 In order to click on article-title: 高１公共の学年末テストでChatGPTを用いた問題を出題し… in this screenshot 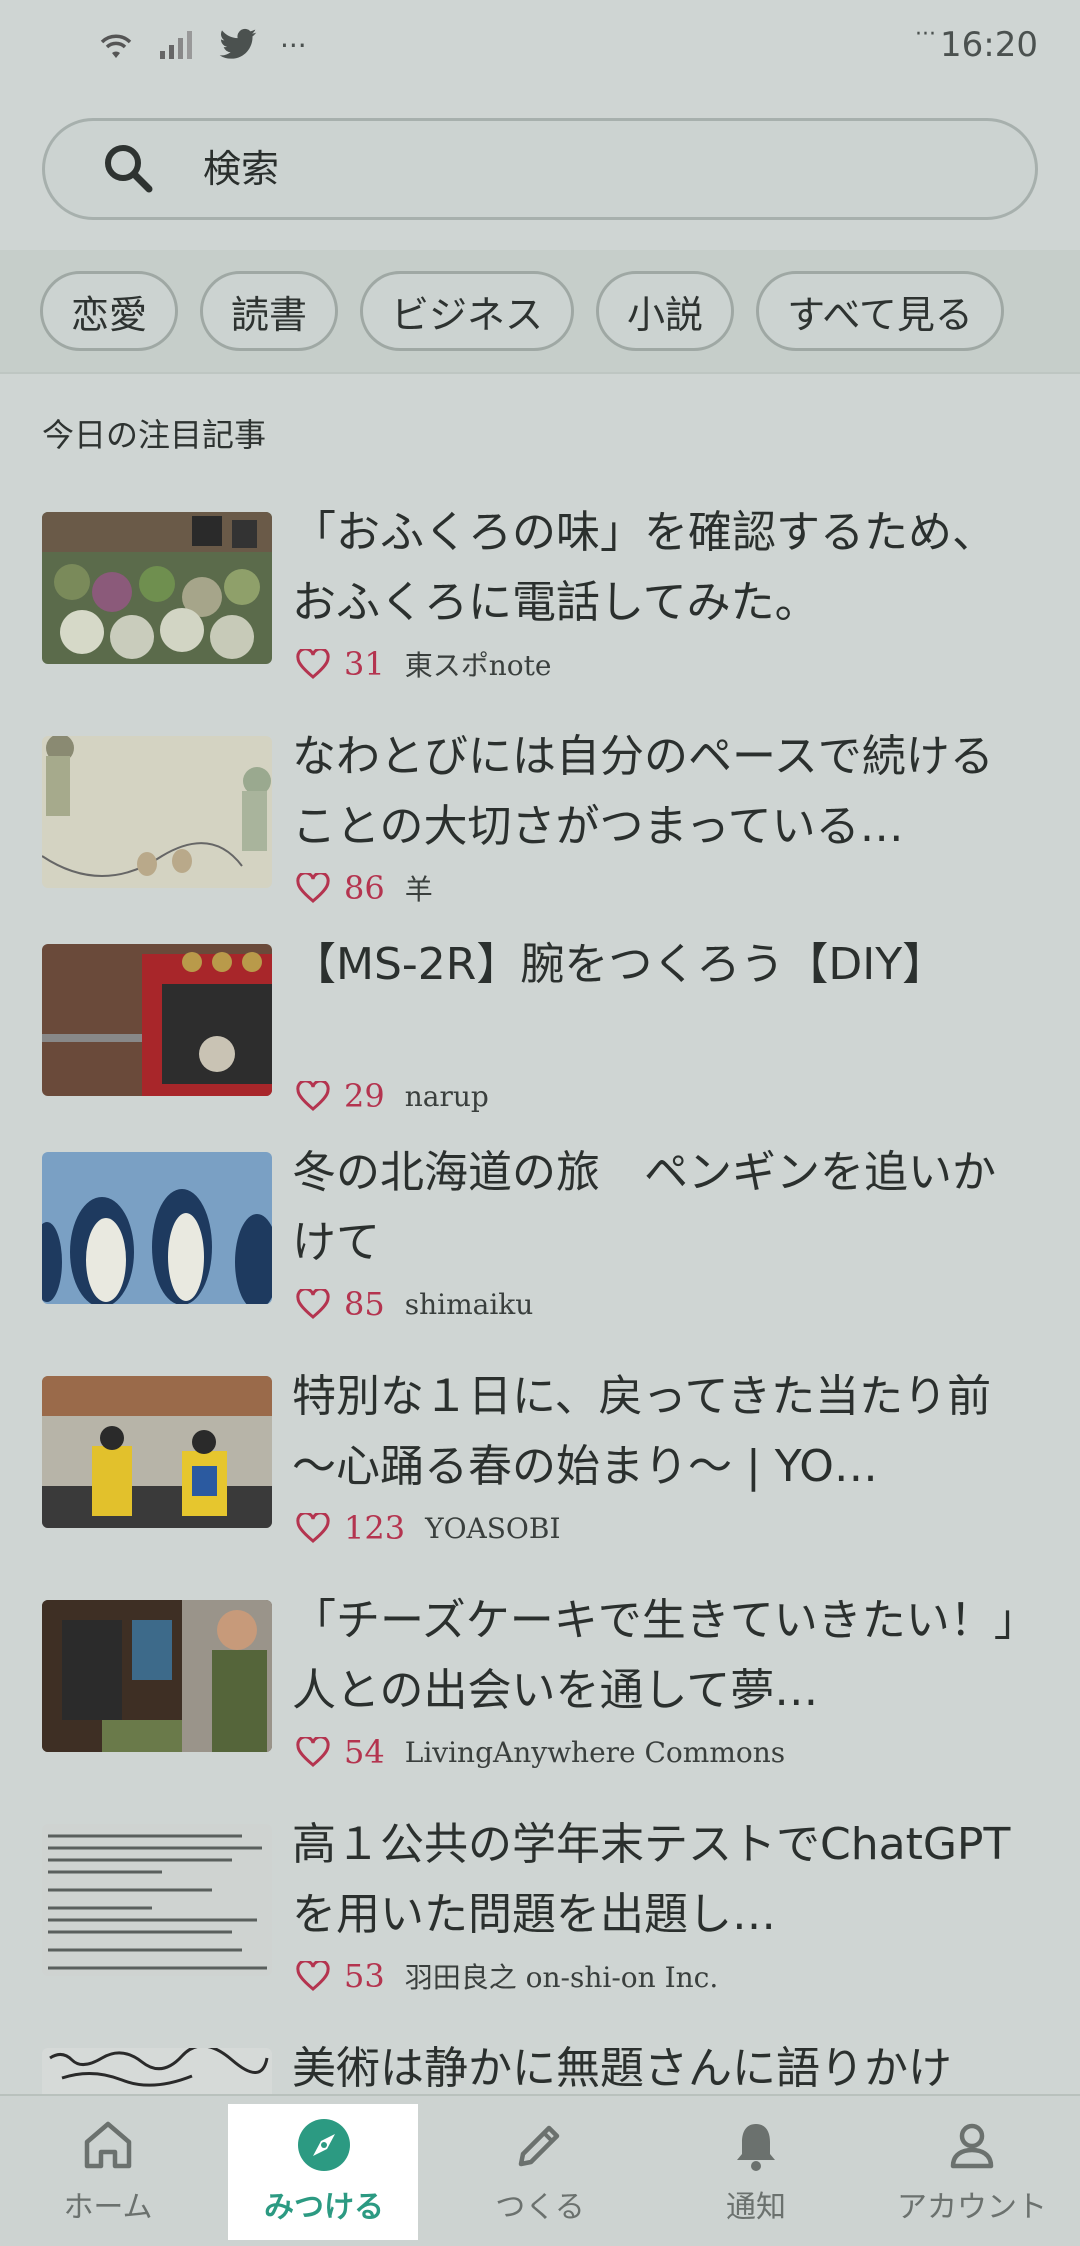, I will do `click(662, 1880)`.